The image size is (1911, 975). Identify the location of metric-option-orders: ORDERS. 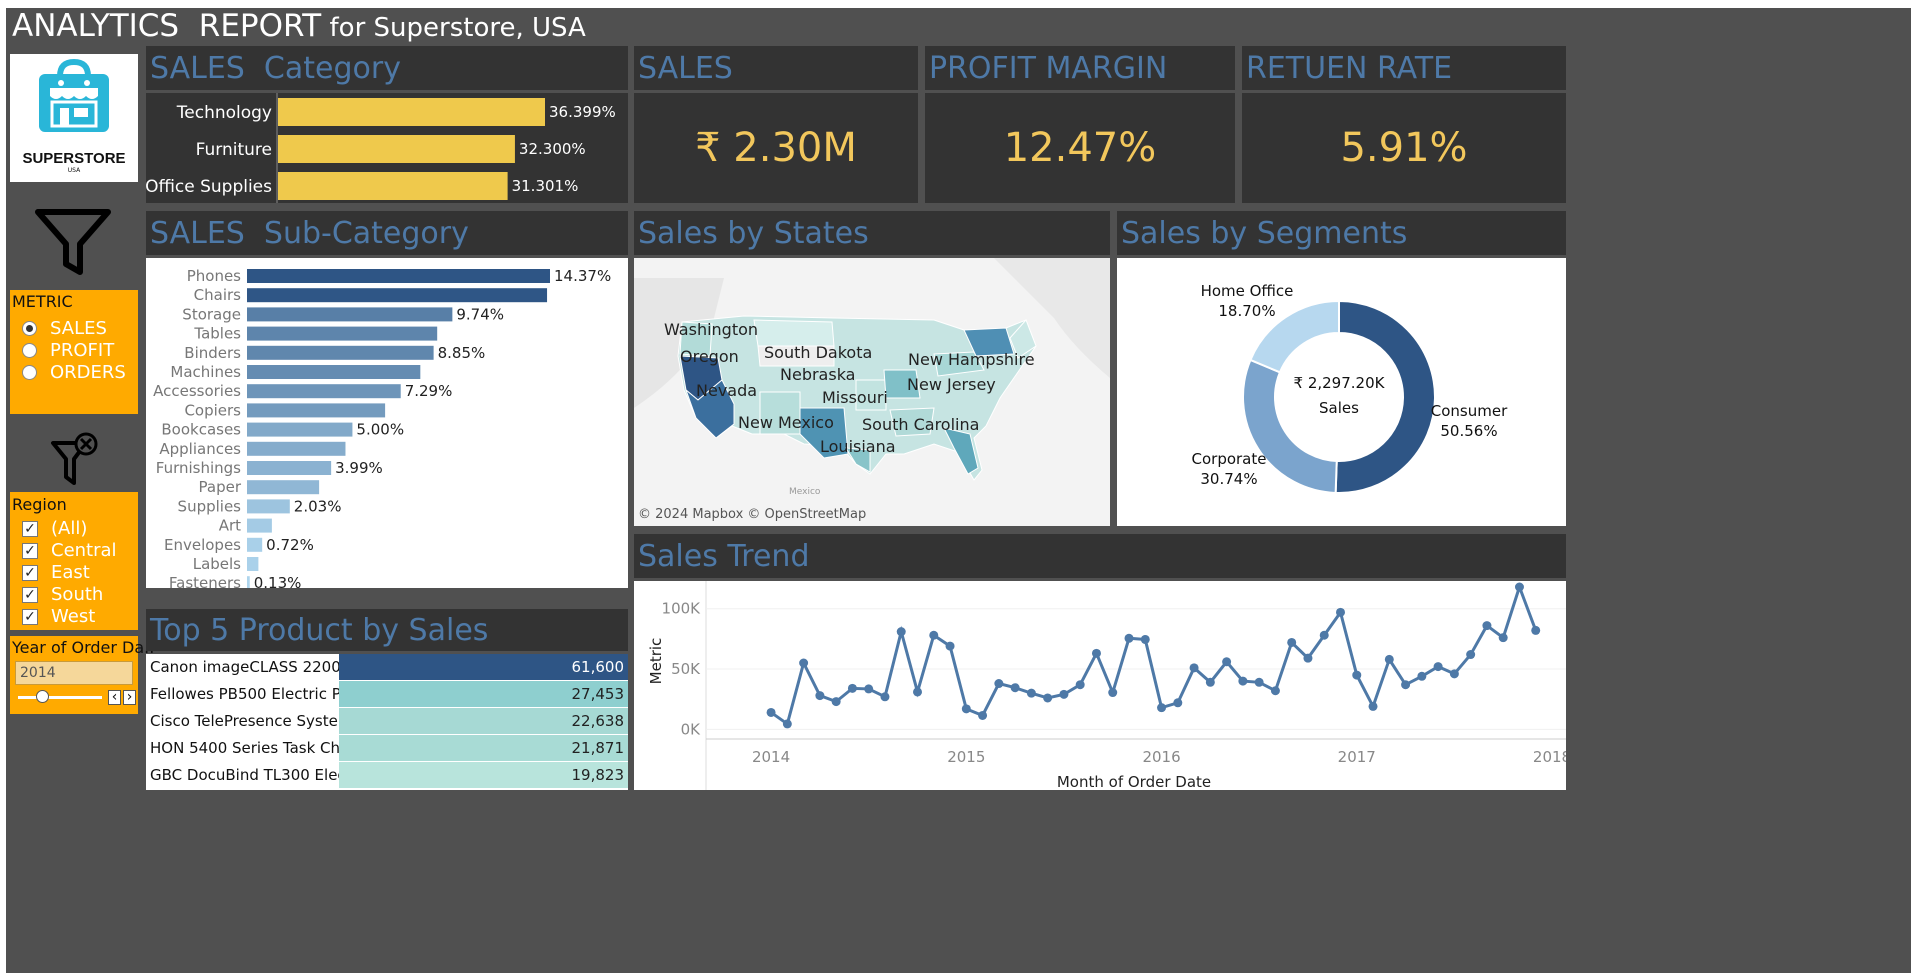
(74, 372).